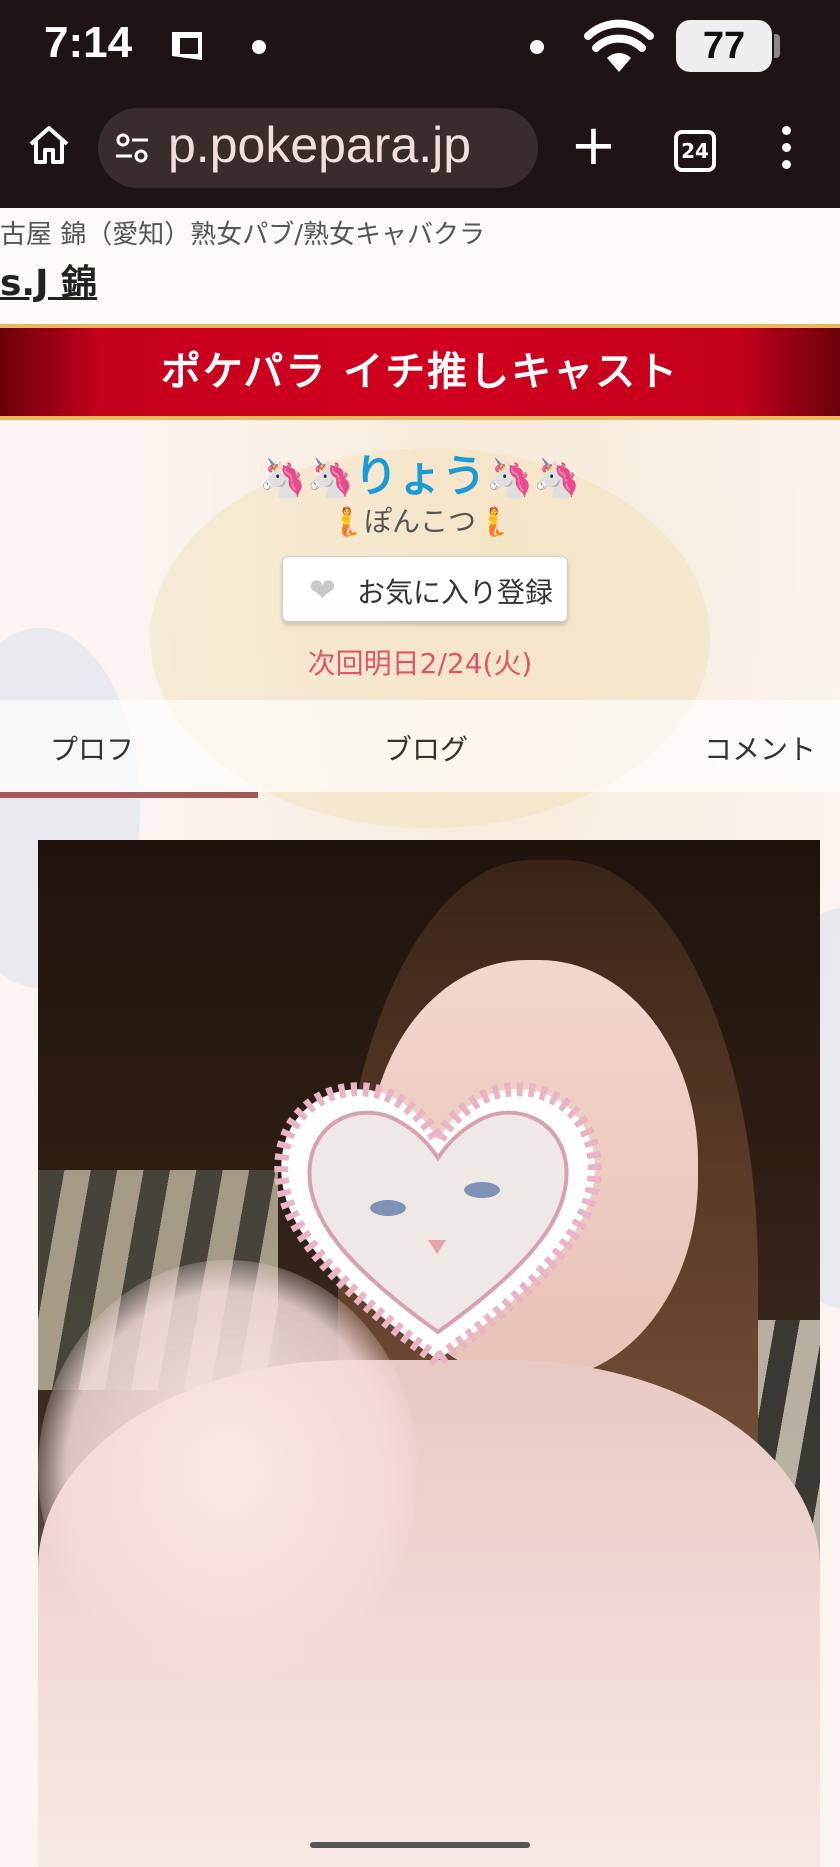  What do you see at coordinates (619, 45) in the screenshot?
I see `wifi-icon` at bounding box center [619, 45].